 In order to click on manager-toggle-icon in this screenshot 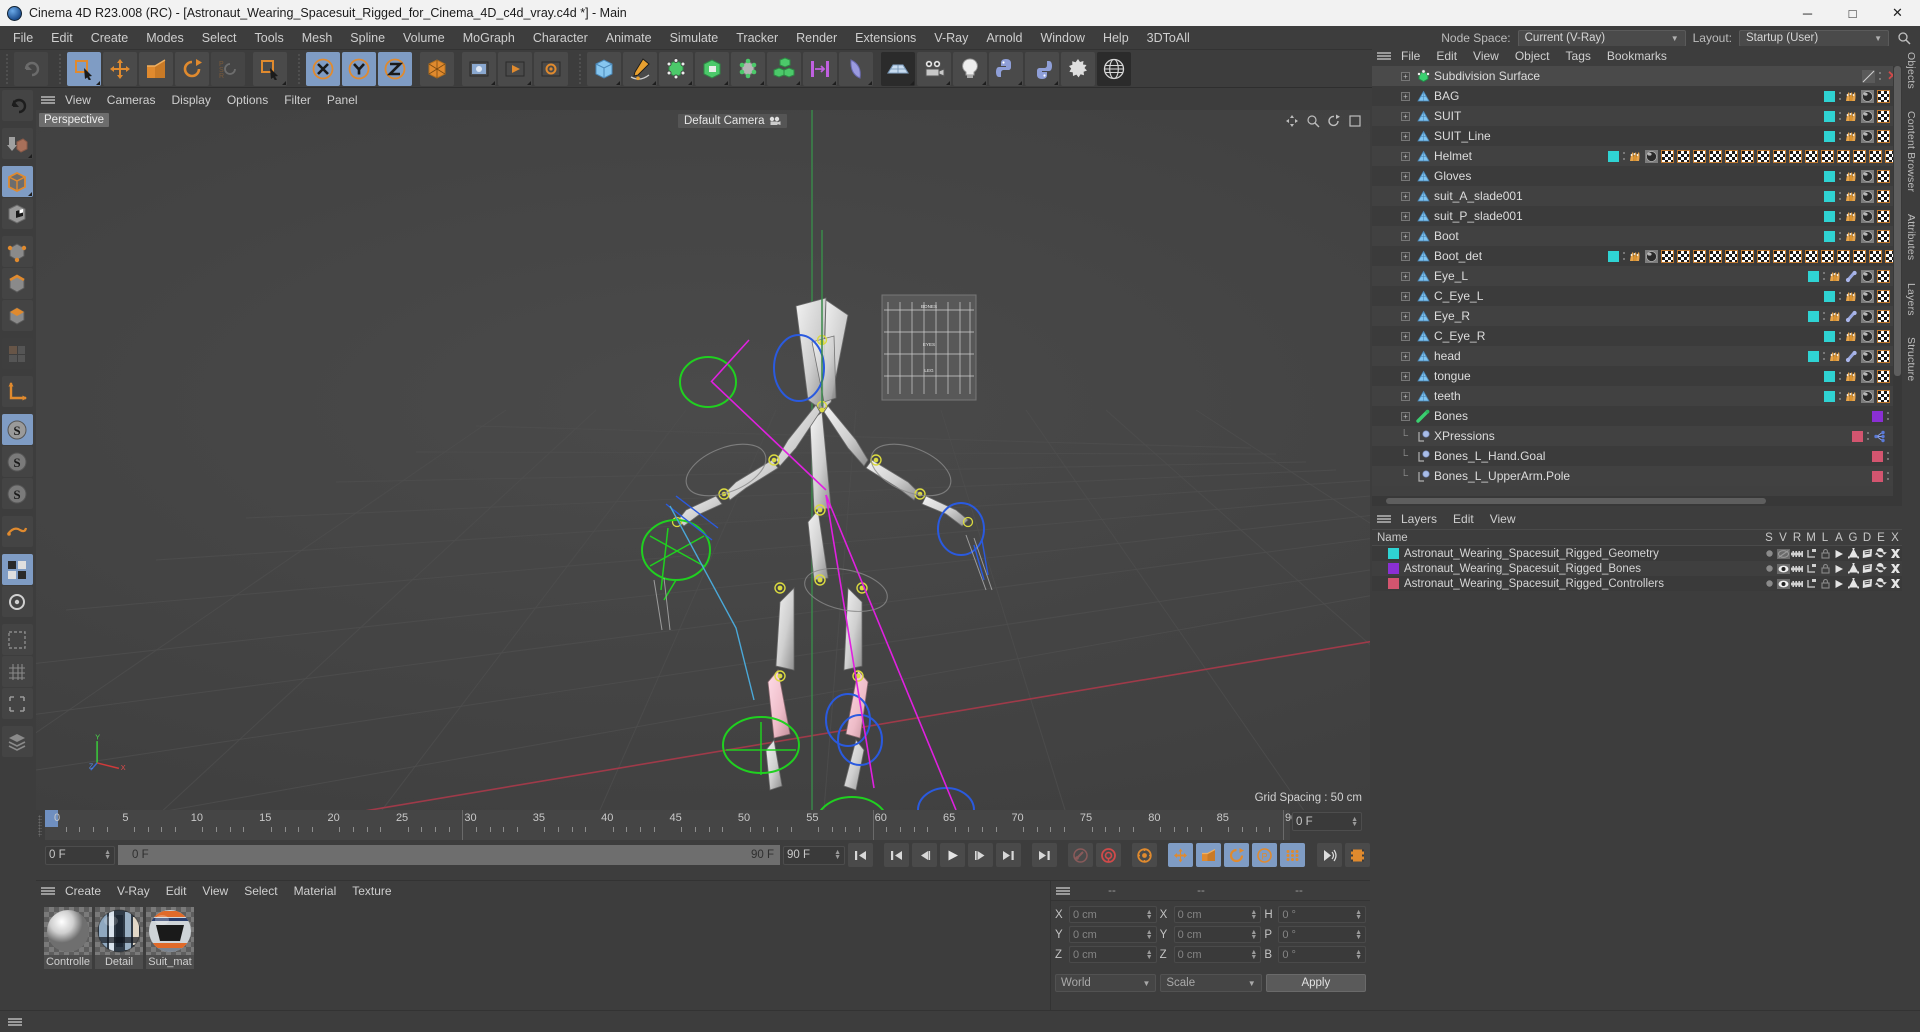, I will do `click(1811, 568)`.